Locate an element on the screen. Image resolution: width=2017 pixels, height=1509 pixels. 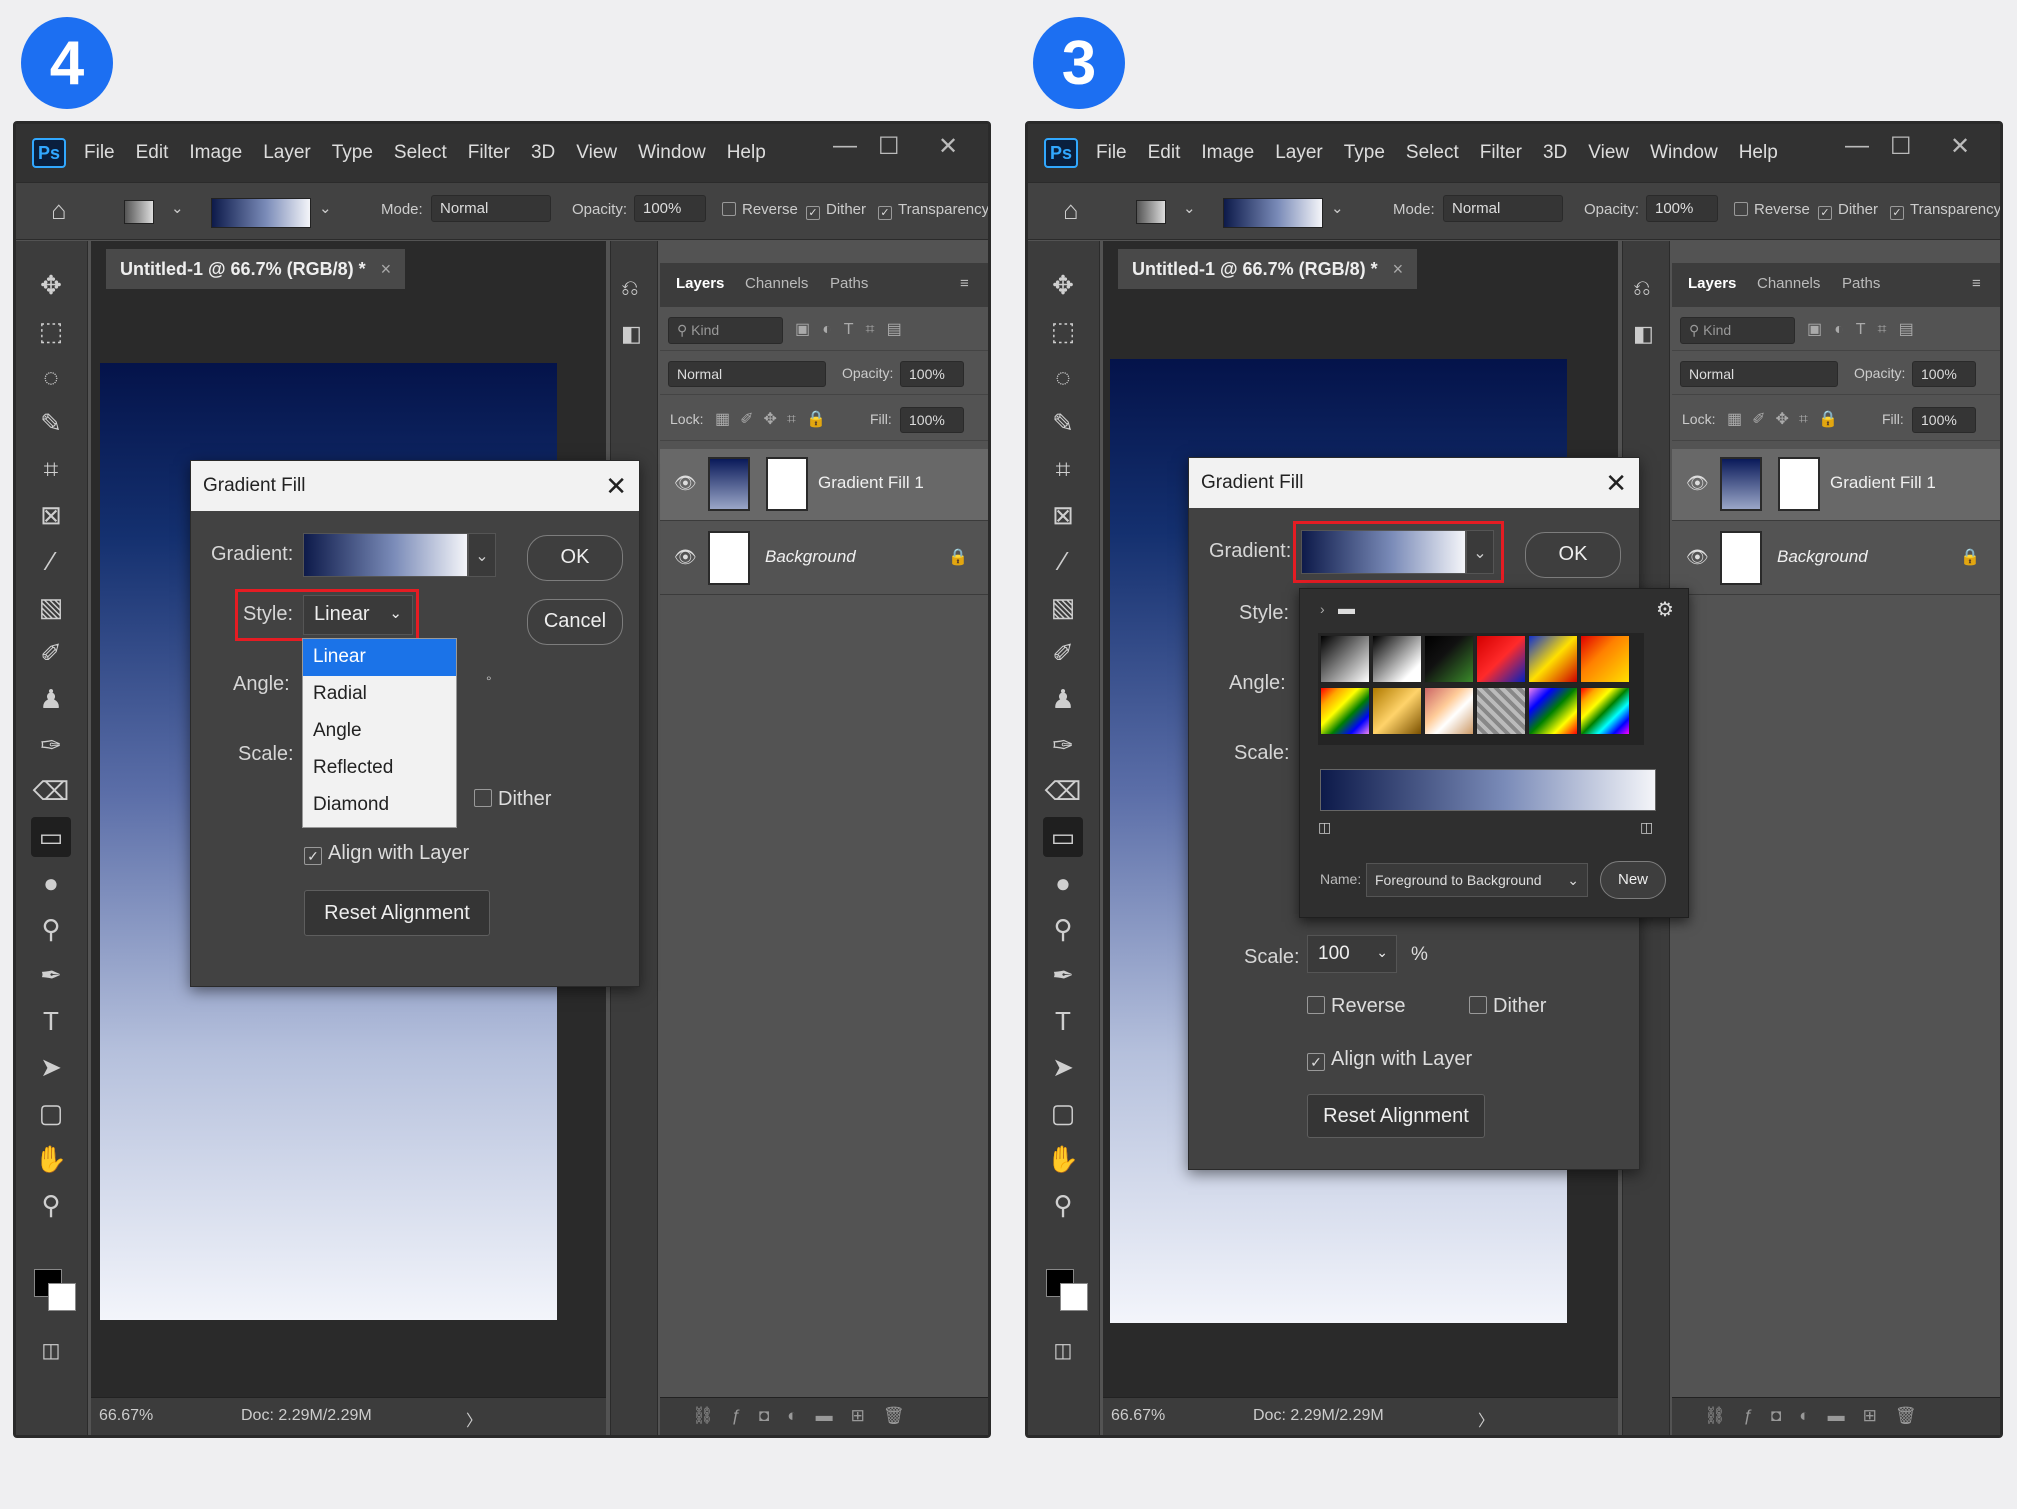
frame-tool-icon: ⊠ is located at coordinates (1063, 515).